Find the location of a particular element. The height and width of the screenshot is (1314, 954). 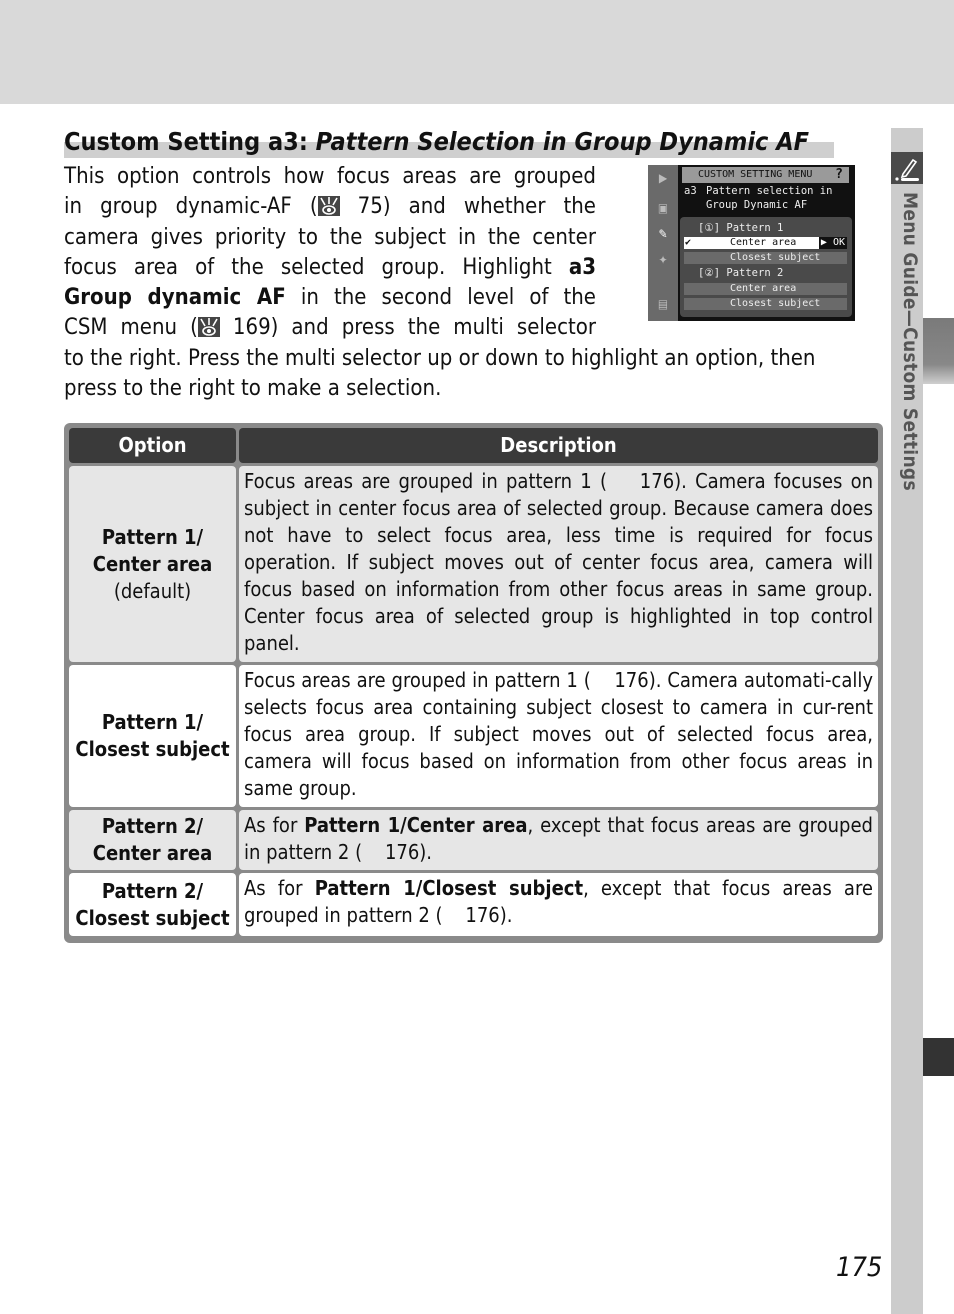

pencil-icon is located at coordinates (907, 168).